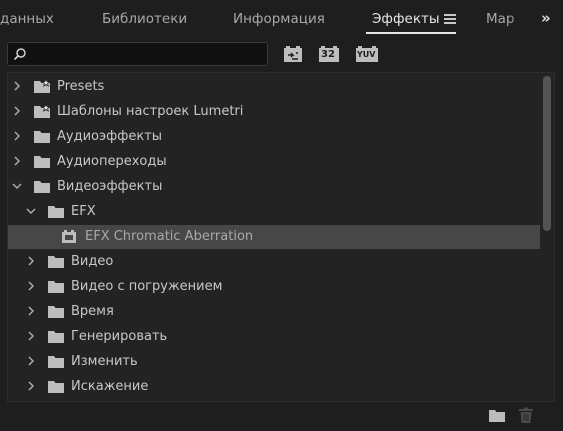 The height and width of the screenshot is (431, 563). What do you see at coordinates (119, 336) in the screenshot?
I see `tree-item-label: Генерировать` at bounding box center [119, 336].